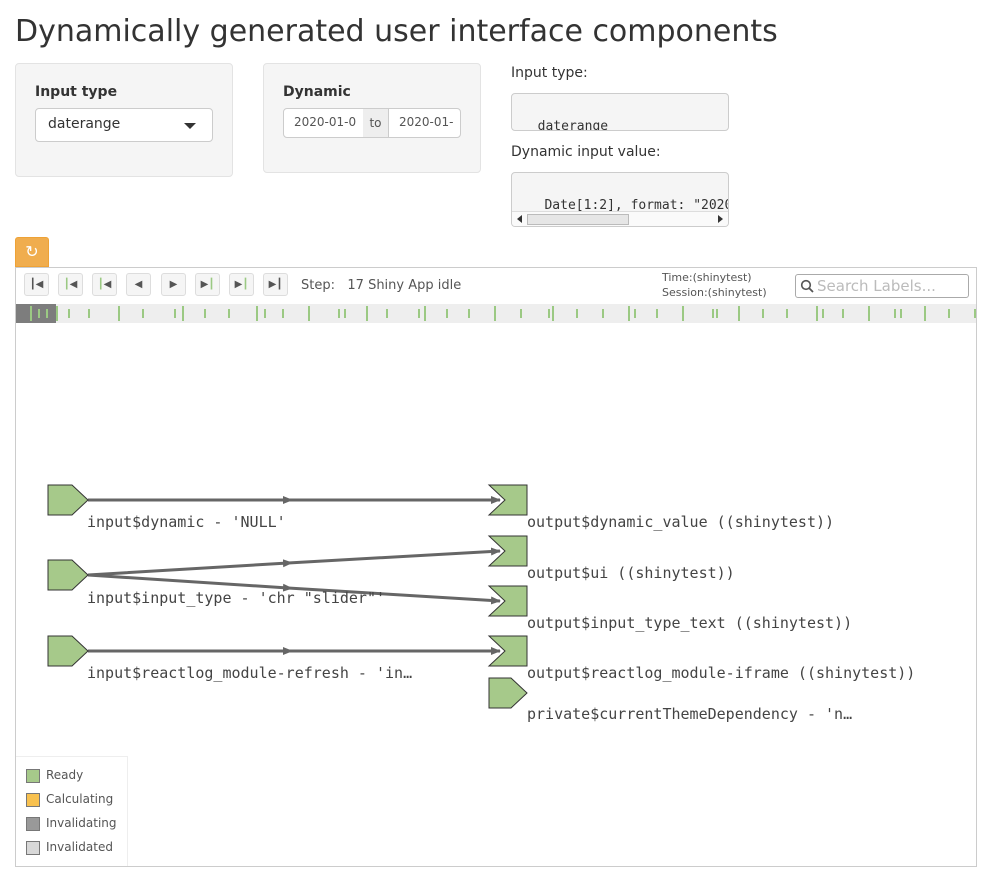 The width and height of the screenshot is (992, 873). What do you see at coordinates (68, 575) in the screenshot?
I see `node-input-input-type` at bounding box center [68, 575].